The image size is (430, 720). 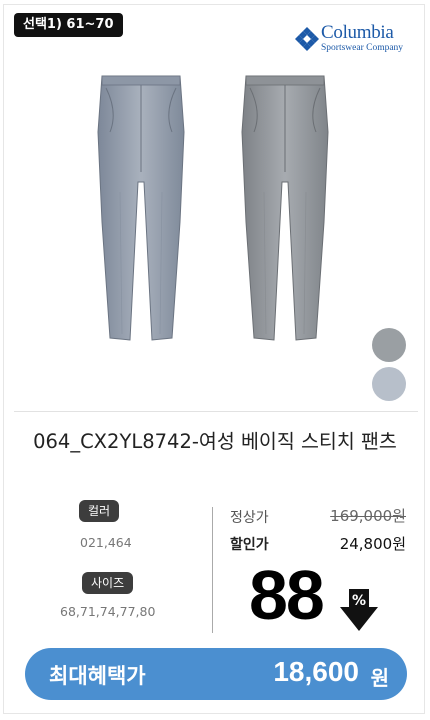 What do you see at coordinates (216, 674) in the screenshot?
I see `max-benefit-button: 최대혜택가 18,600 원` at bounding box center [216, 674].